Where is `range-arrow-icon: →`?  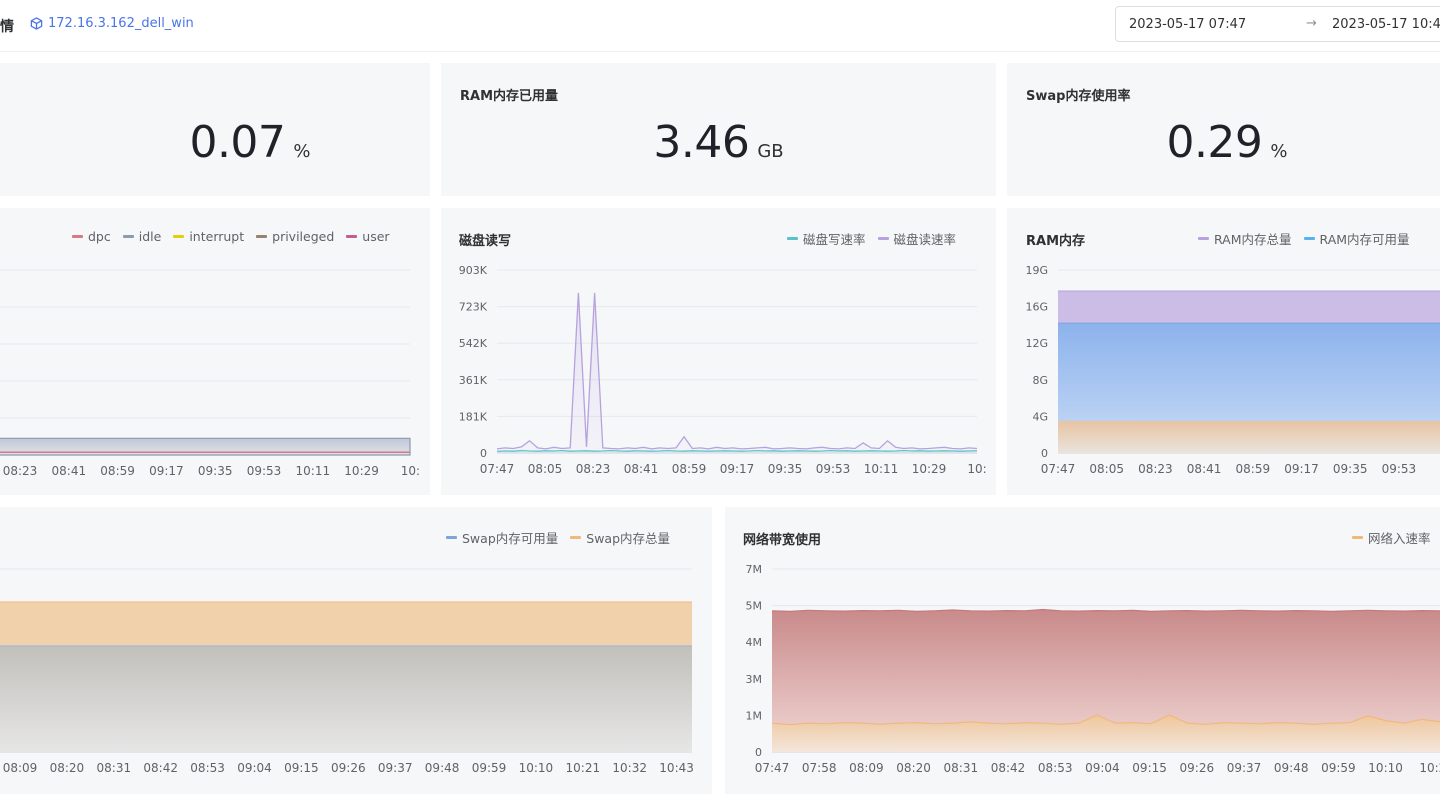 range-arrow-icon: → is located at coordinates (1311, 23).